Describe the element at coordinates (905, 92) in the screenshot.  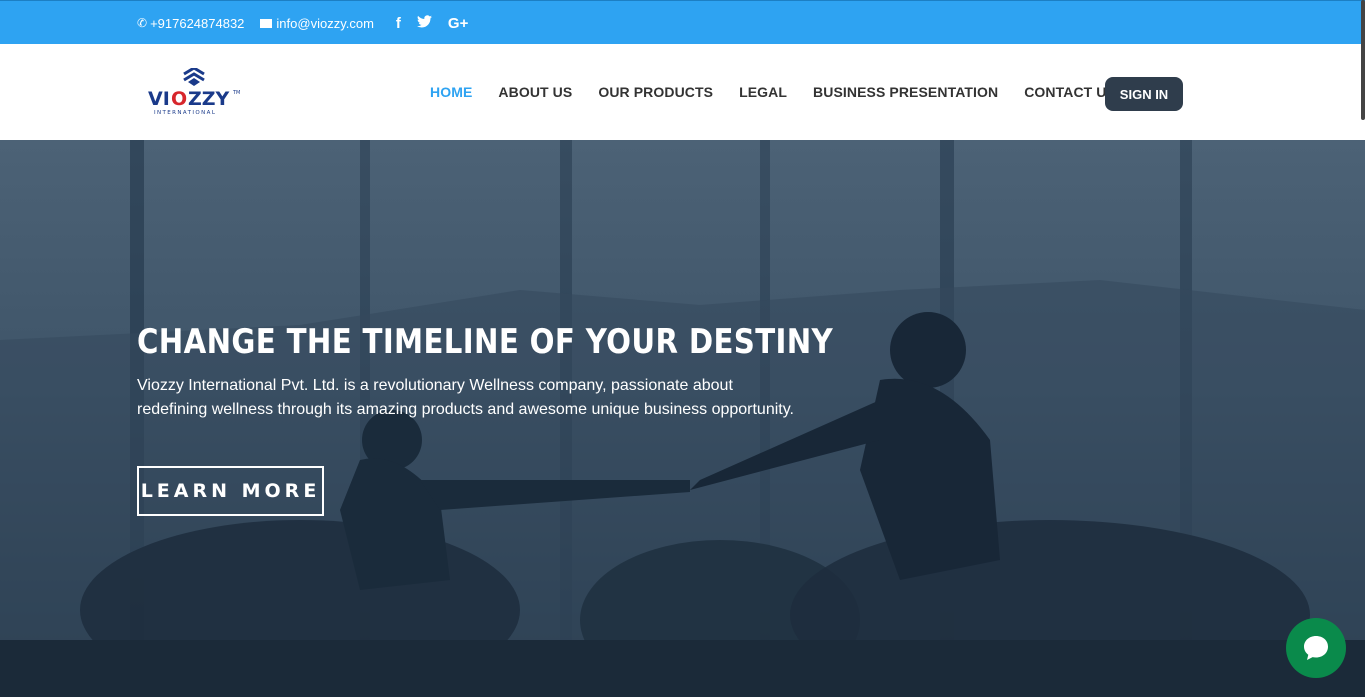
I see `nav-business-presentation: BUSINESS PRESENTATION` at that location.